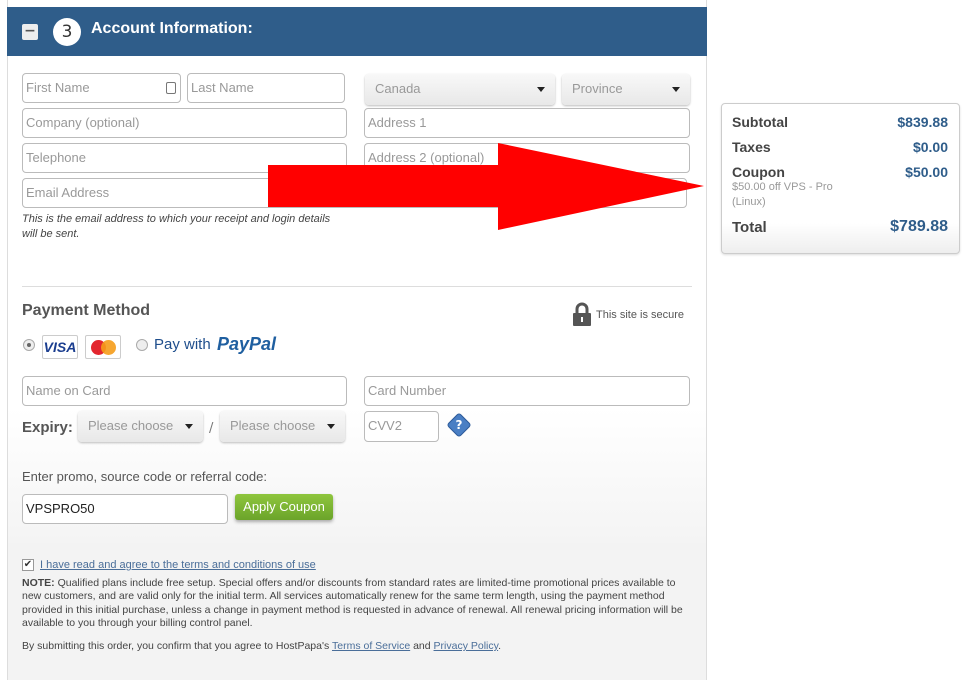 This screenshot has width=965, height=680. Describe the element at coordinates (919, 226) in the screenshot. I see `total-value: $789.88` at that location.